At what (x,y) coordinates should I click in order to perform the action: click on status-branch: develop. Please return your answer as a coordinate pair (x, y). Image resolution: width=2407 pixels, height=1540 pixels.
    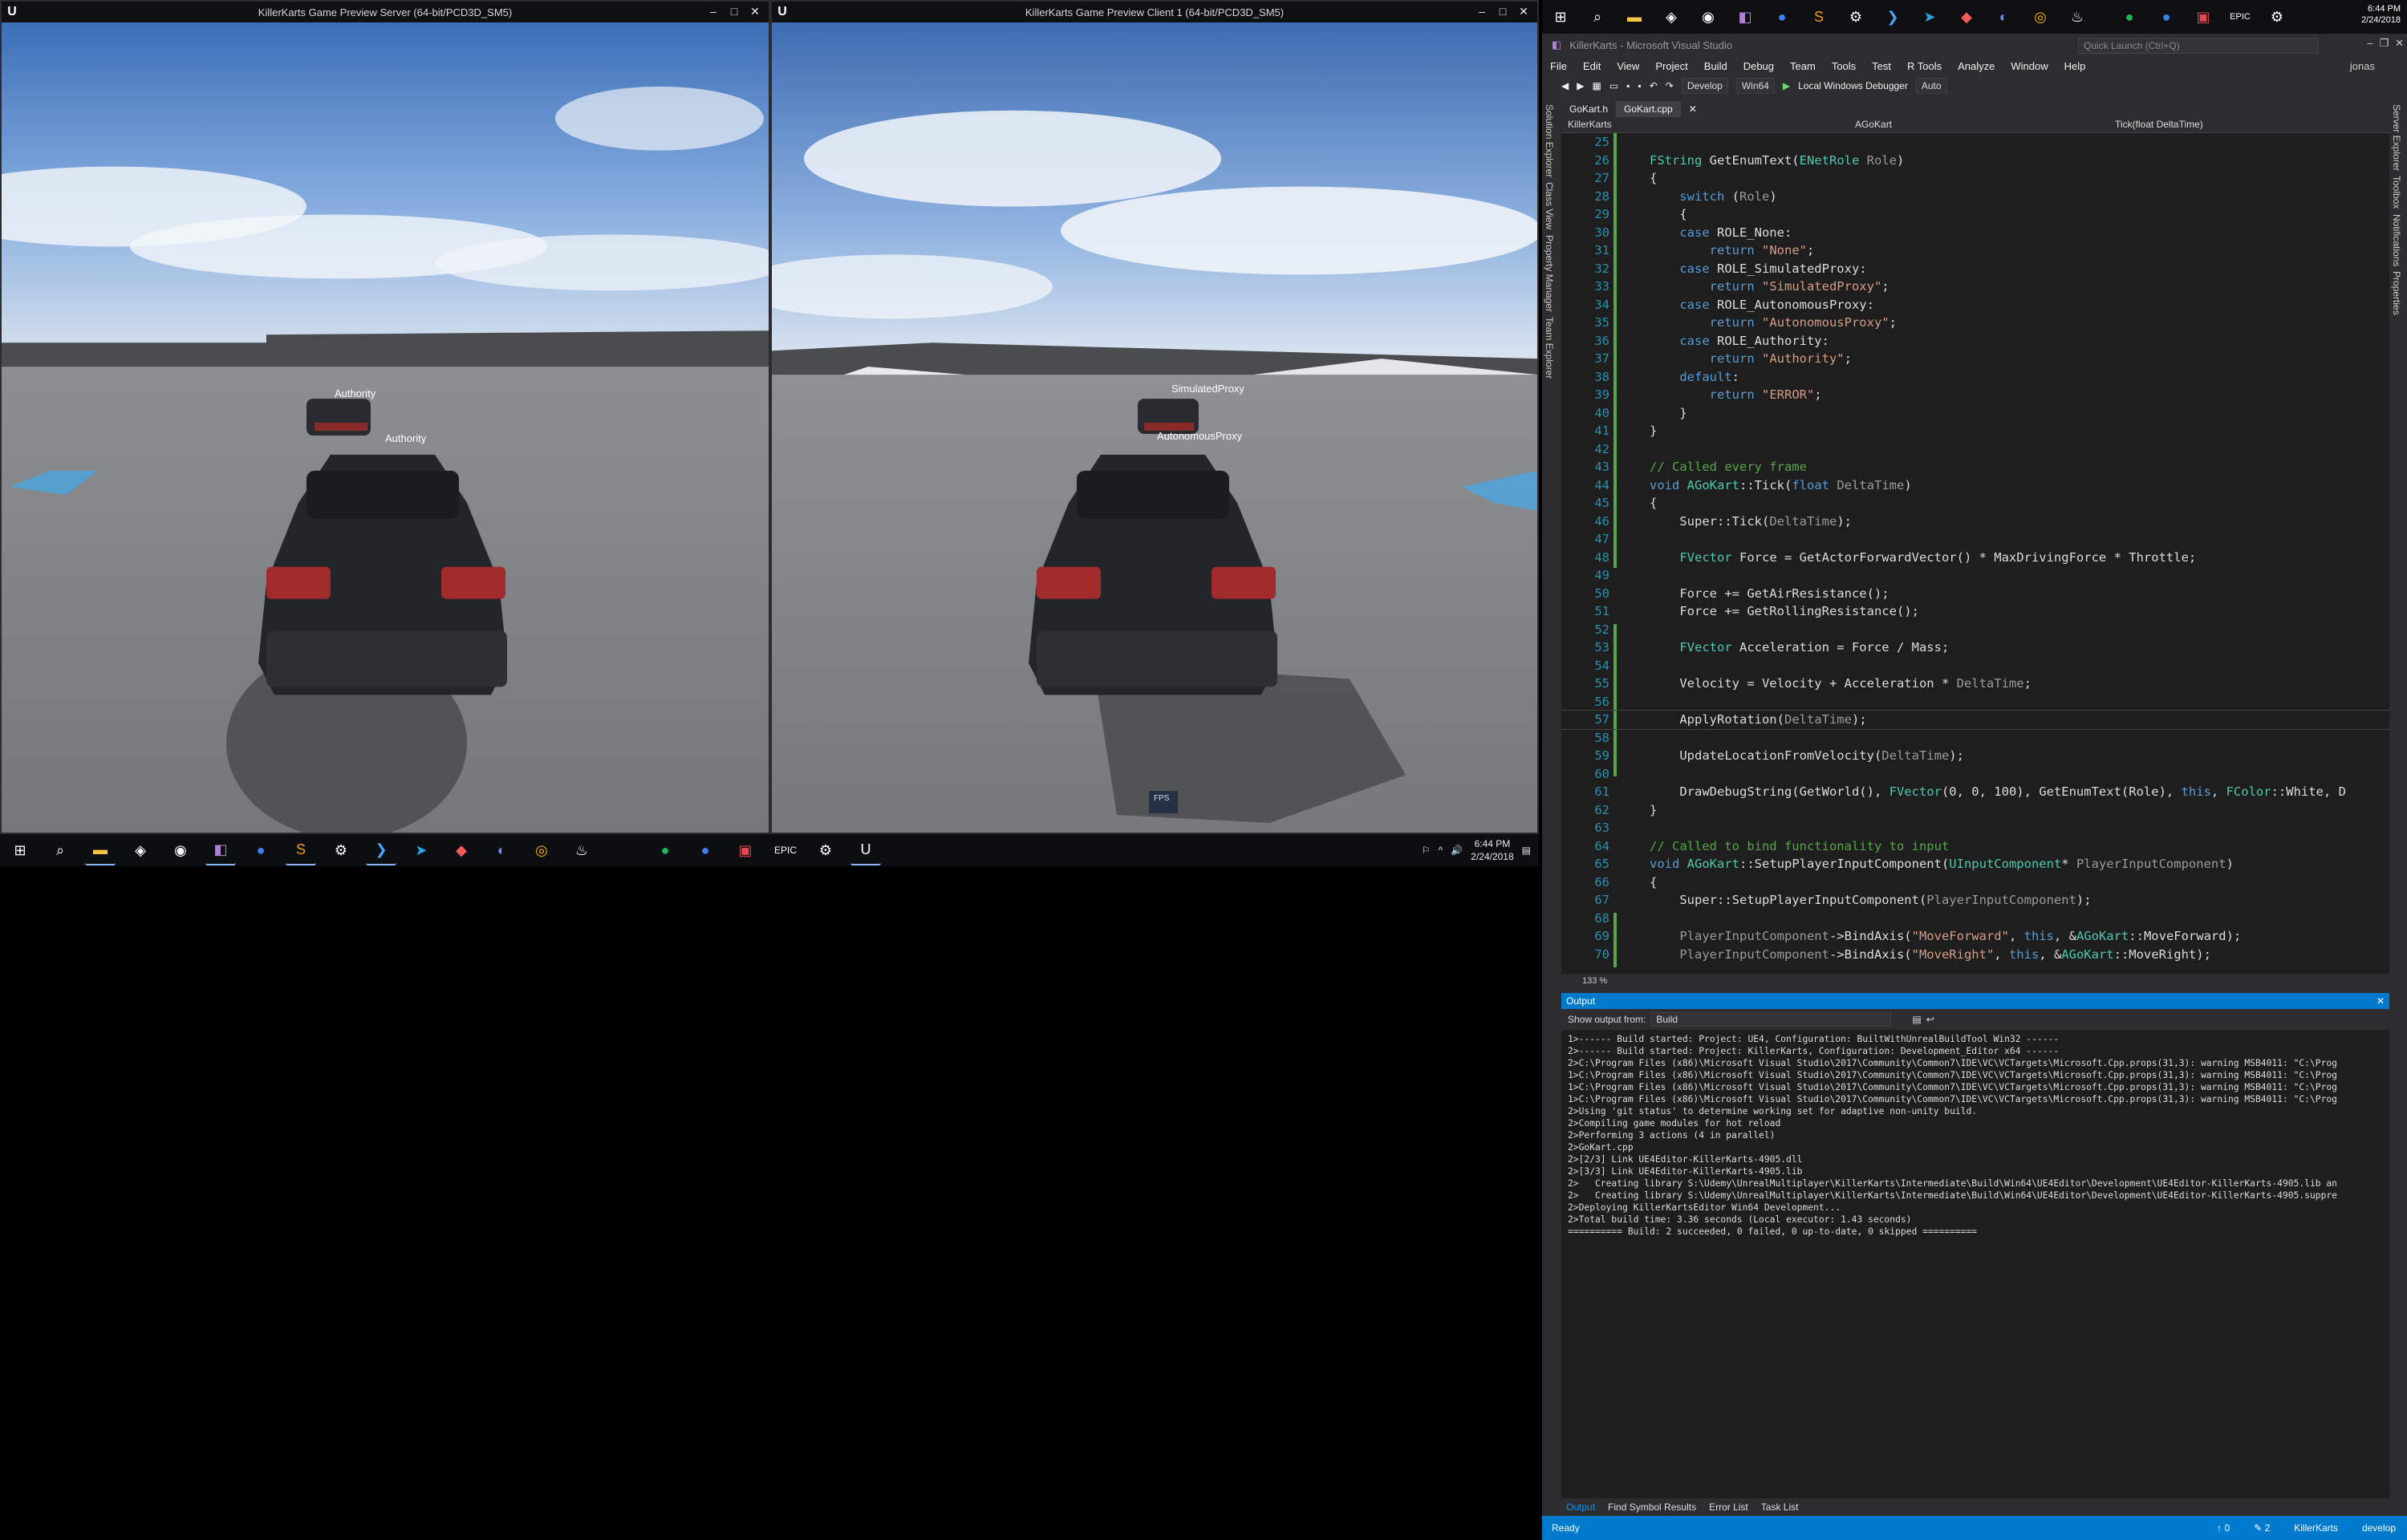
    Looking at the image, I should click on (2379, 1528).